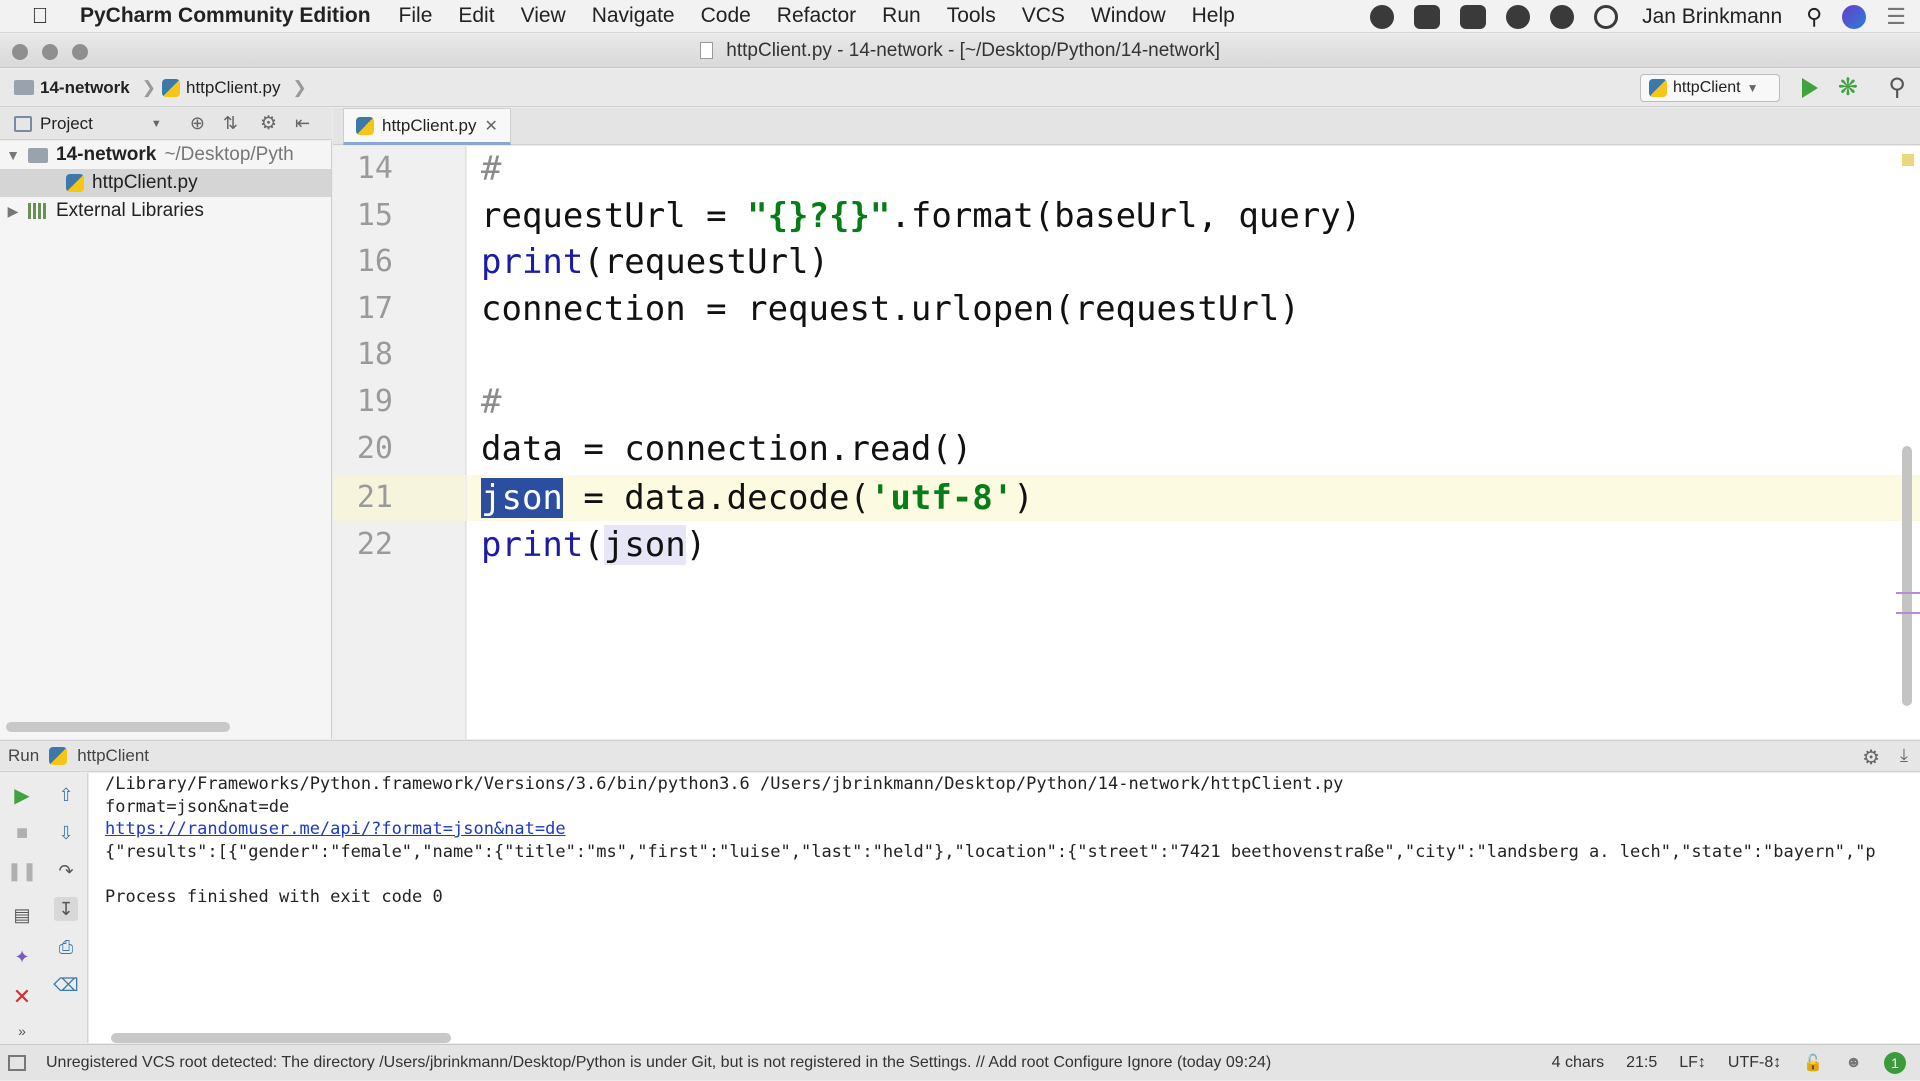  Describe the element at coordinates (118, 727) in the screenshot. I see `project-horizontal-scrollbar` at that location.